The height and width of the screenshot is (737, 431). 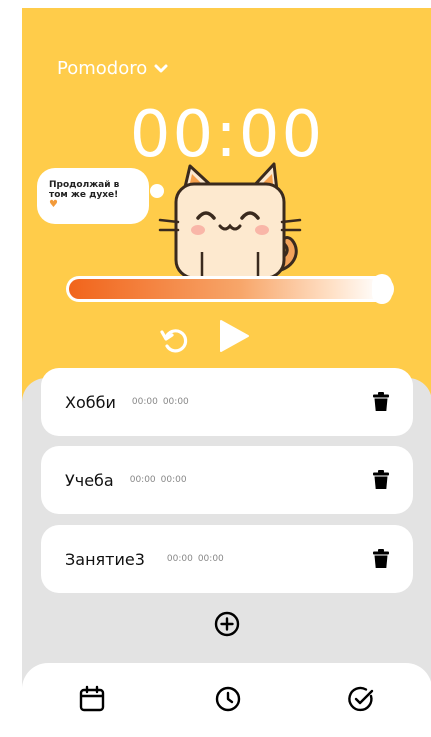 What do you see at coordinates (234, 336) in the screenshot?
I see `play-icon` at bounding box center [234, 336].